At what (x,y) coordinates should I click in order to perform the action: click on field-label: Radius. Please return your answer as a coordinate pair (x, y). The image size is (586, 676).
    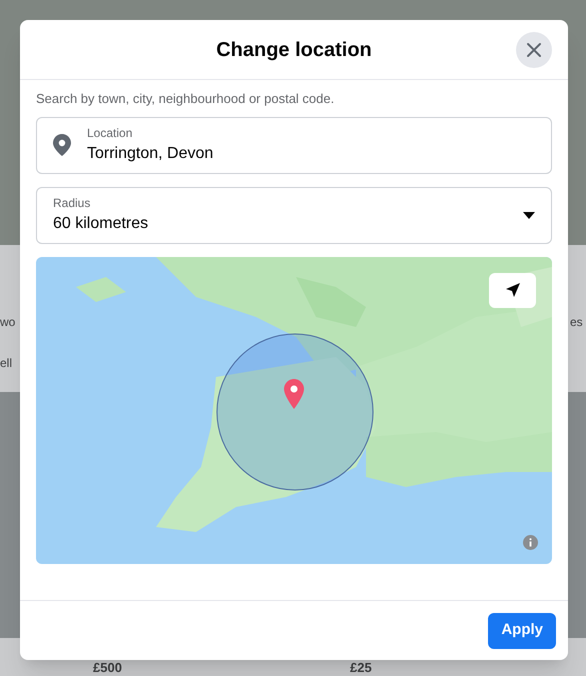
    Looking at the image, I should click on (72, 203).